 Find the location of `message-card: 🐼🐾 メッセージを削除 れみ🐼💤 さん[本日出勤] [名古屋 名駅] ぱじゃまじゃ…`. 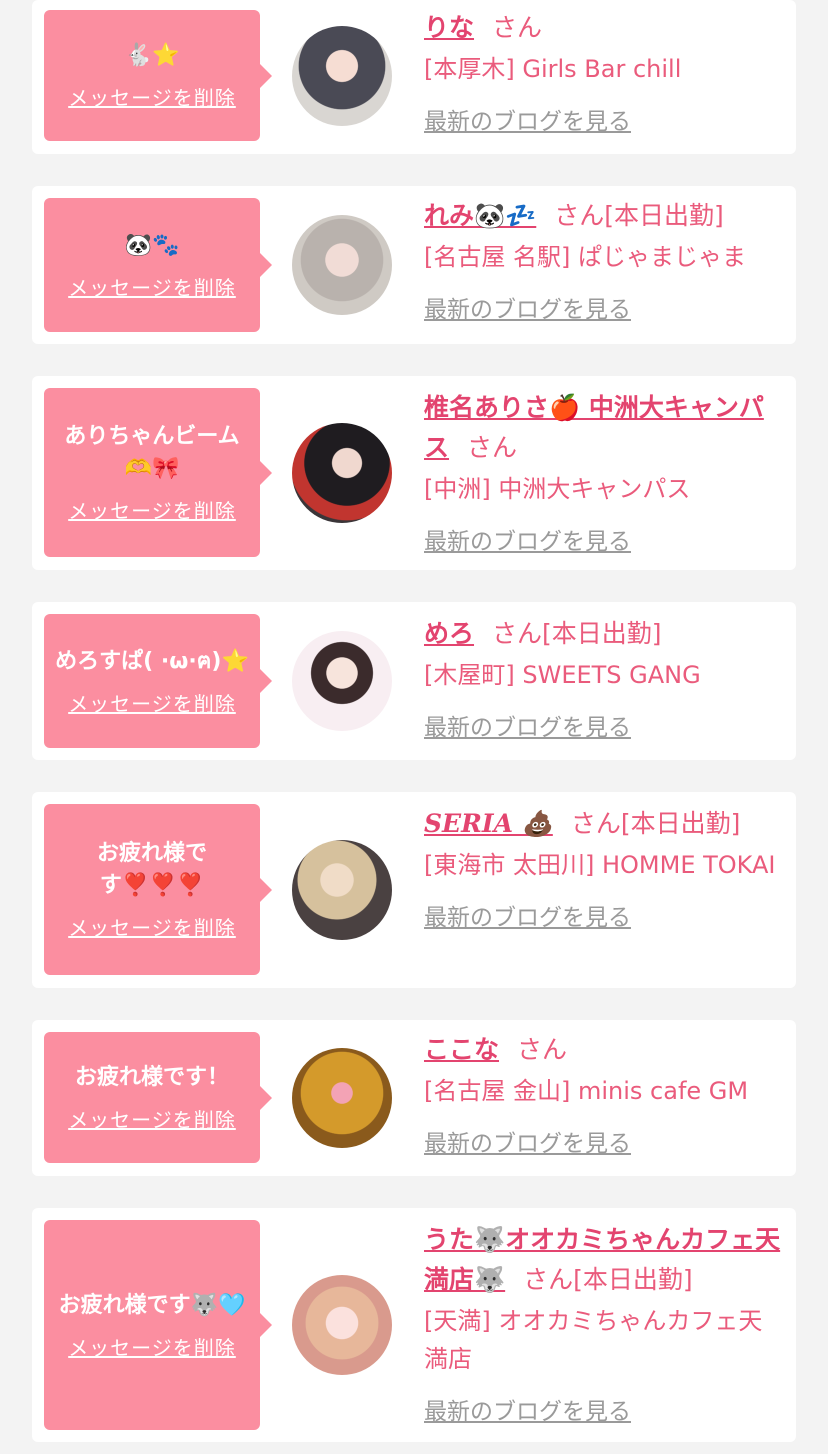

message-card: 🐼🐾 メッセージを削除 れみ🐼💤 さん[本日出勤] [名古屋 名駅] ぱじゃまじゃ… is located at coordinates (414, 265).